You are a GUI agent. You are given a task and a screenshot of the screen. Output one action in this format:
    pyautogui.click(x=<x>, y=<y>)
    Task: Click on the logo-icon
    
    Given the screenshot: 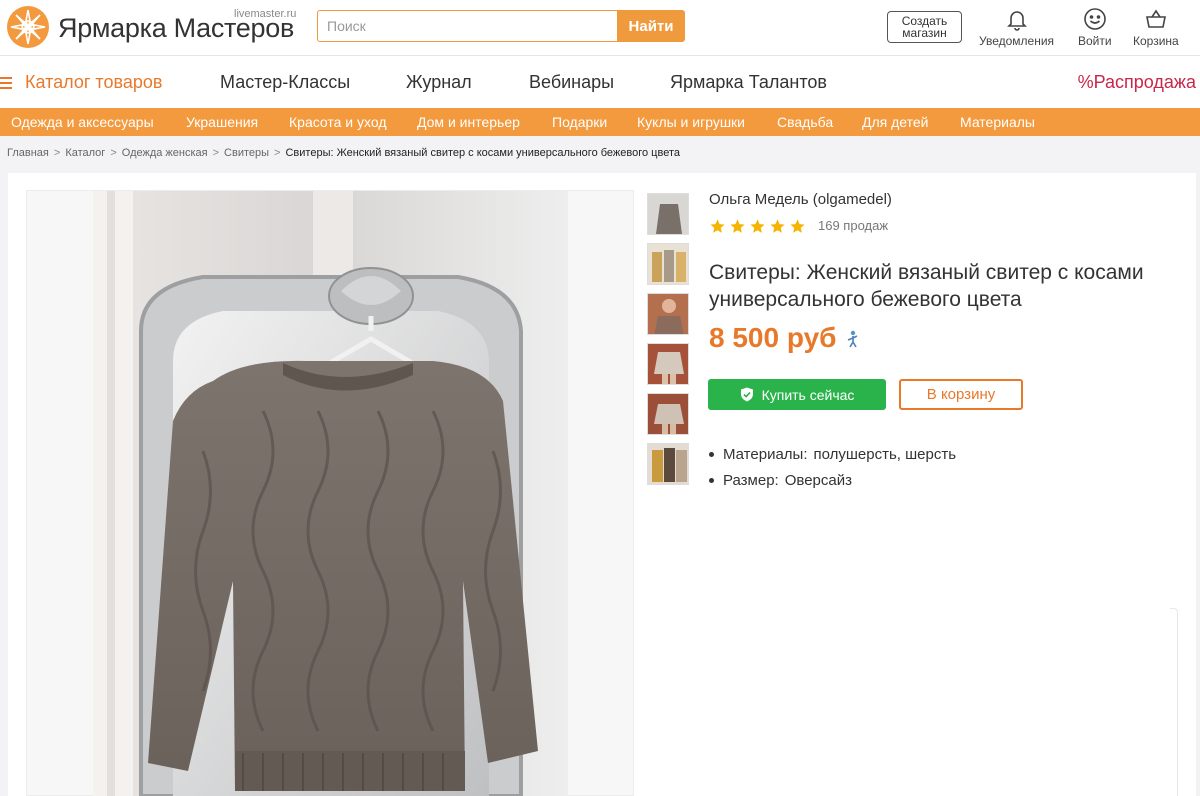 What is the action you would take?
    pyautogui.click(x=28, y=27)
    